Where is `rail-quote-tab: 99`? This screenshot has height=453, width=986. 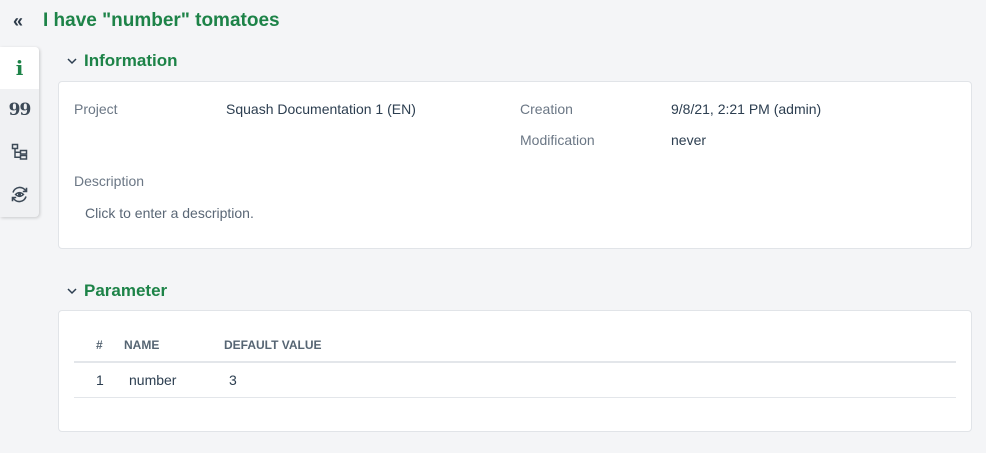
rail-quote-tab: 99 is located at coordinates (19, 110).